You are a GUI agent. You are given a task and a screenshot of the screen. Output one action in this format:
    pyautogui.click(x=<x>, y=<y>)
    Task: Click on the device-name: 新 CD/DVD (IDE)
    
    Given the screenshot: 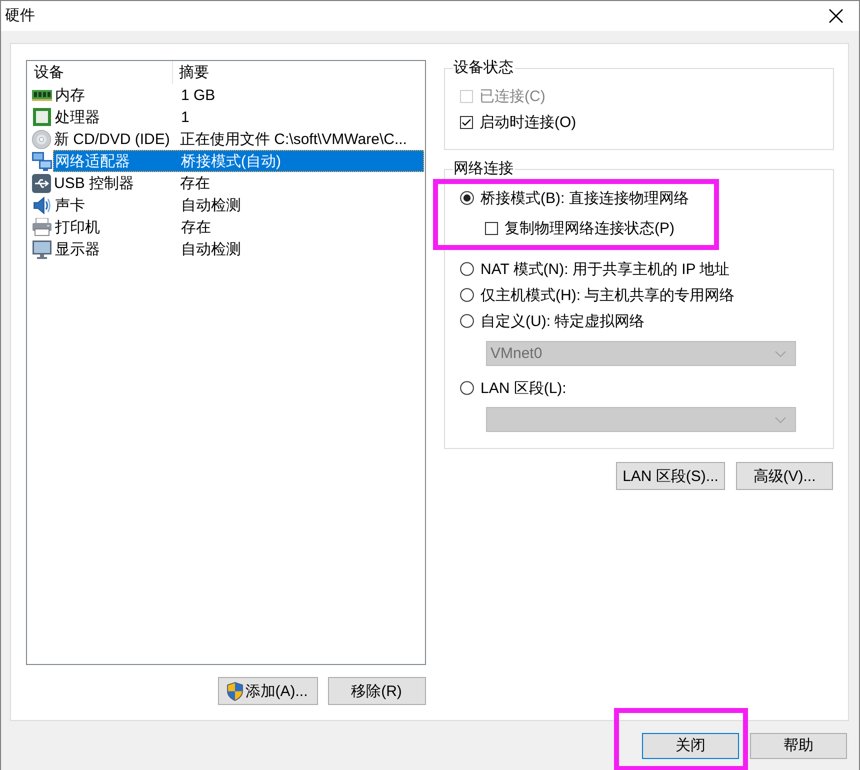 What is the action you would take?
    pyautogui.click(x=112, y=139)
    